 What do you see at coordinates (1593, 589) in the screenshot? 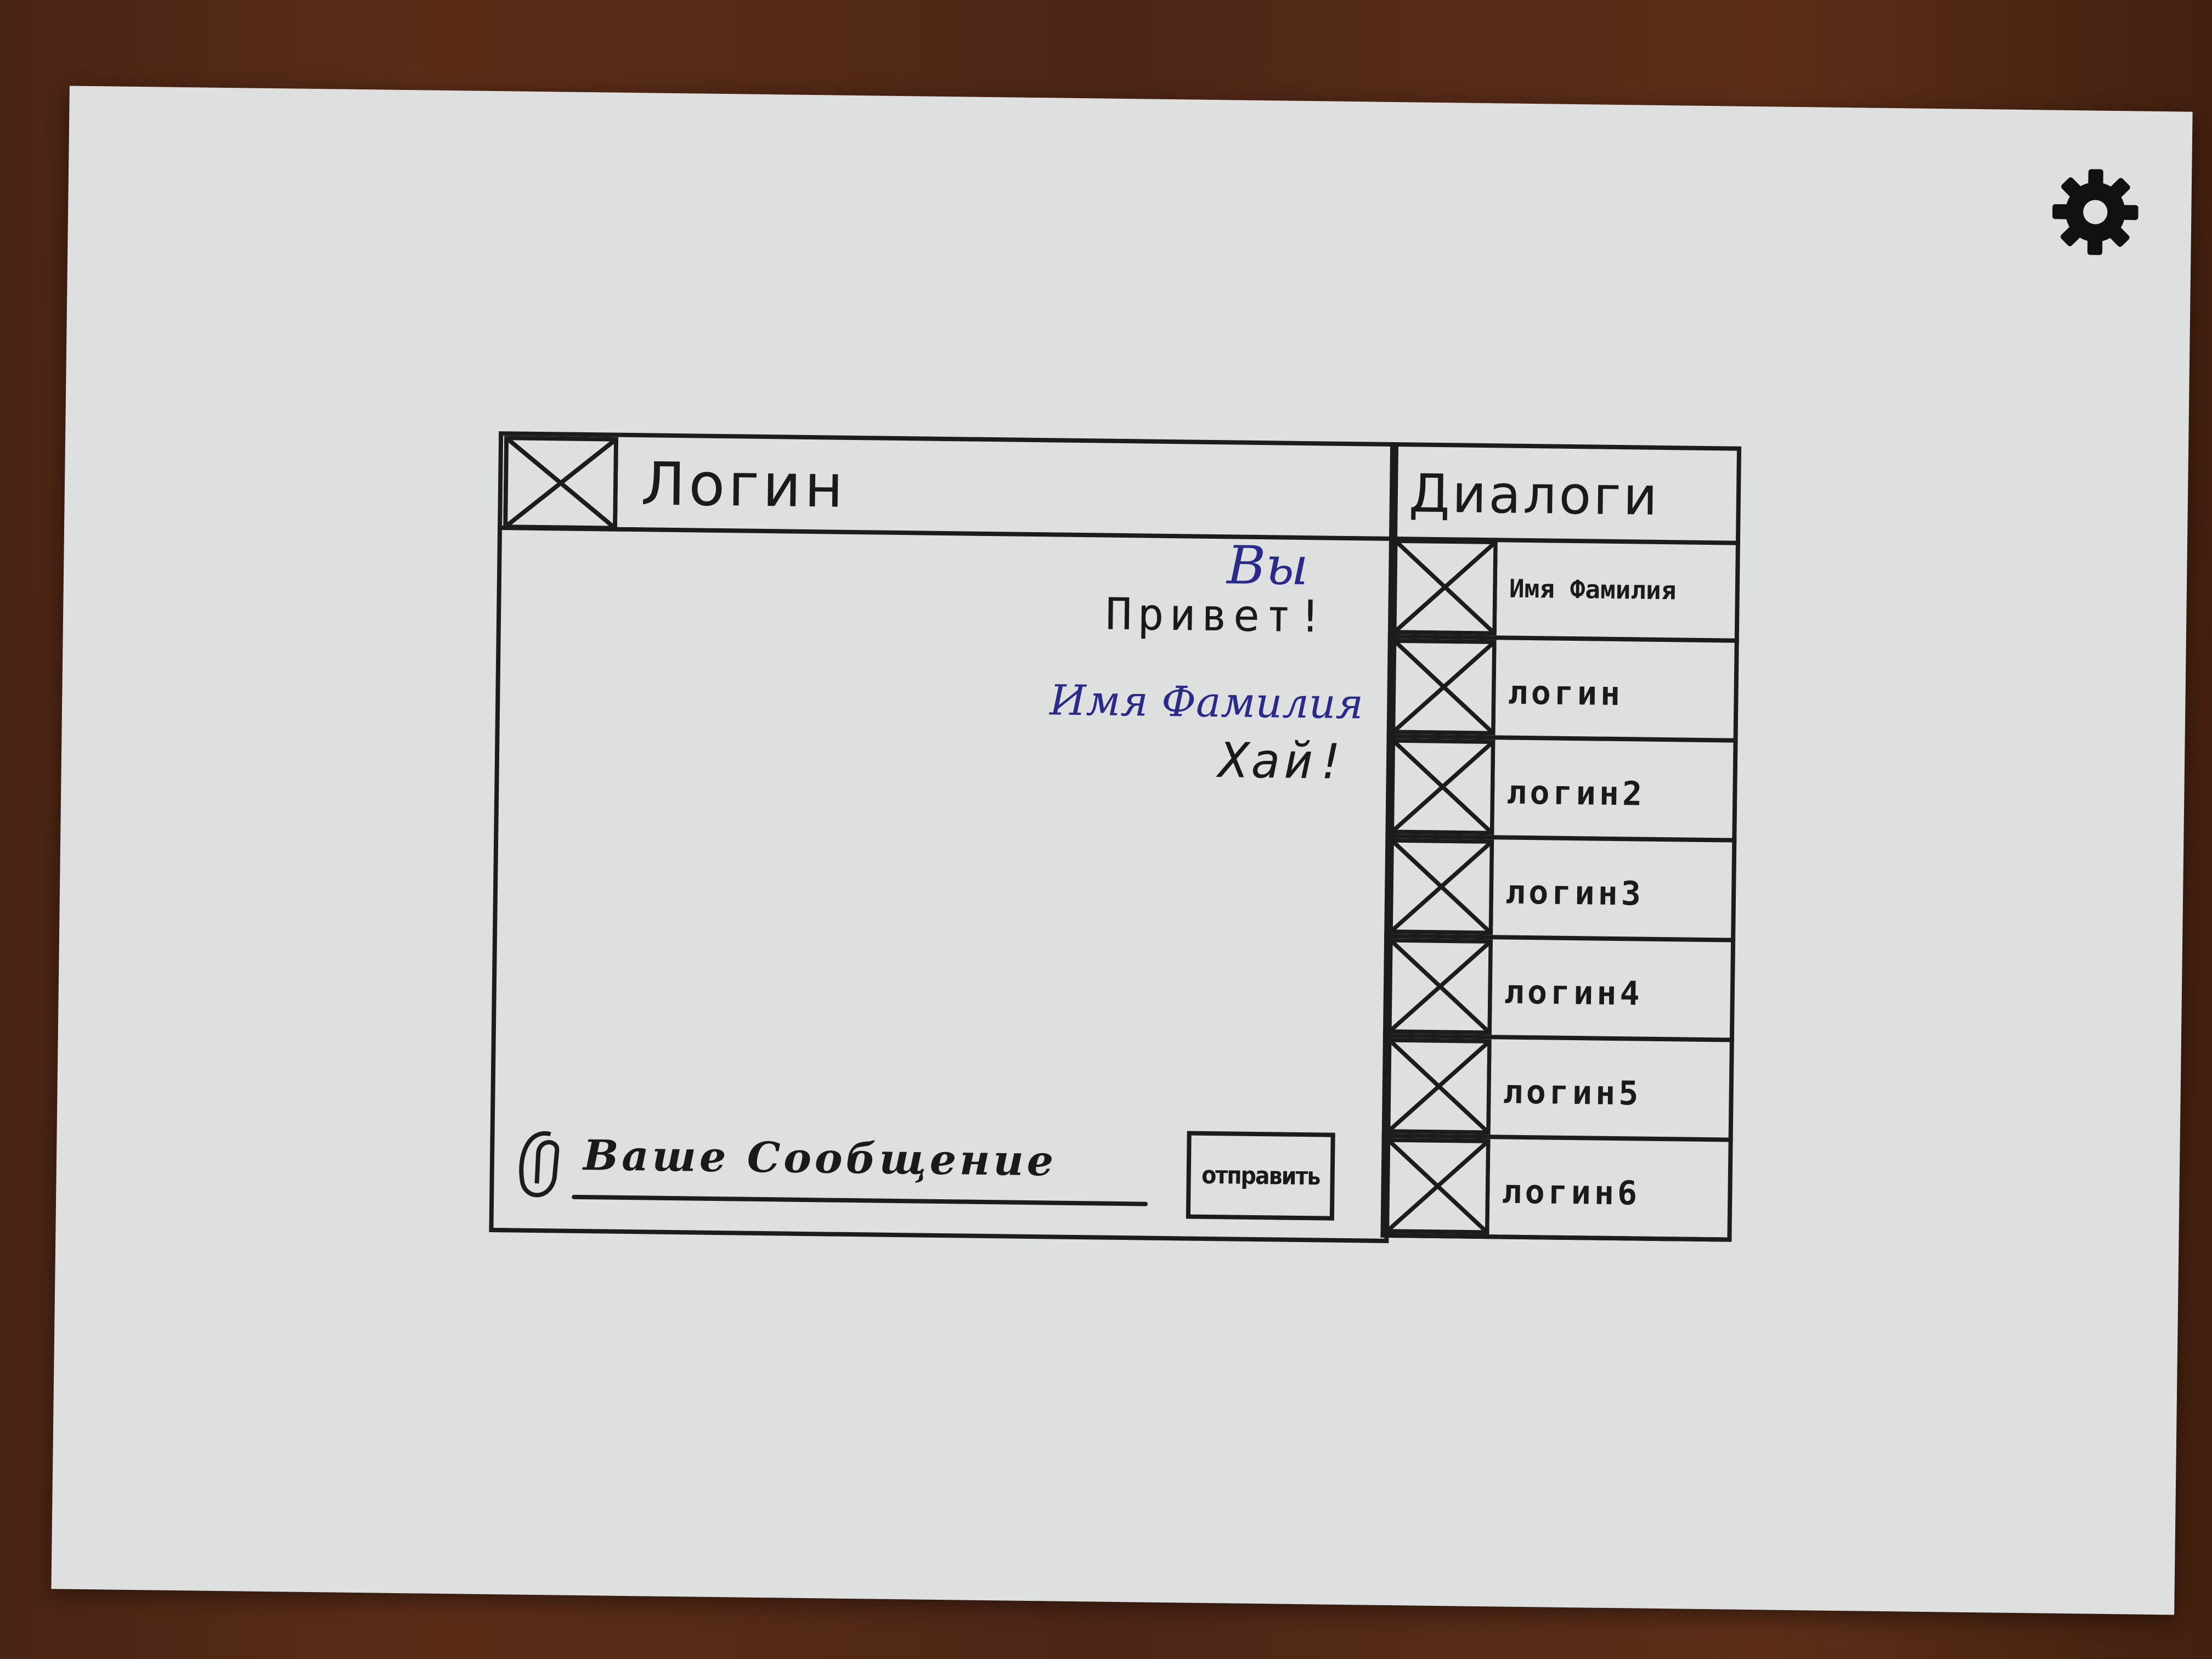
I see `dialog-item-label: Имя Фамилия` at bounding box center [1593, 589].